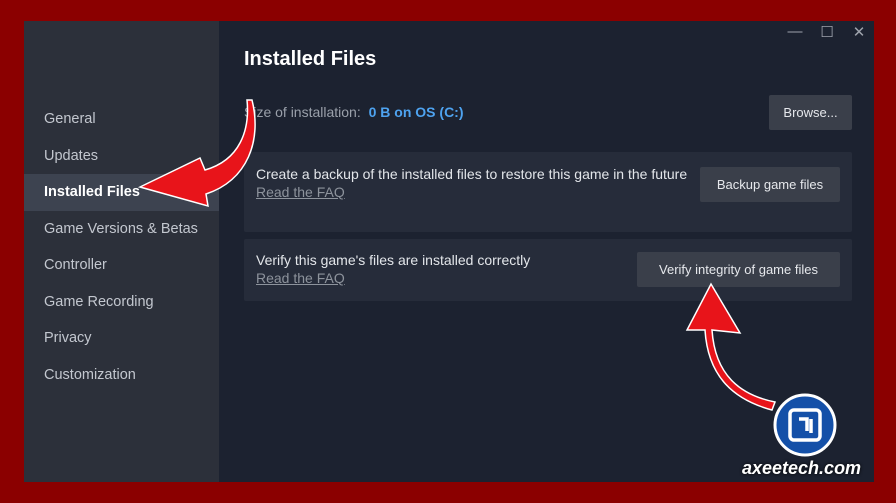 Image resolution: width=896 pixels, height=503 pixels. What do you see at coordinates (121, 338) in the screenshot?
I see `sidebar-item-privacy: Privacy` at bounding box center [121, 338].